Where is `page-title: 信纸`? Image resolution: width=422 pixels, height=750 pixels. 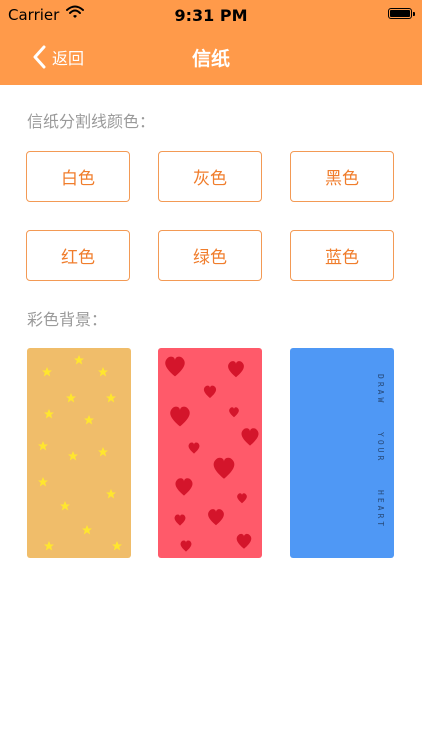 page-title: 信纸 is located at coordinates (210, 59).